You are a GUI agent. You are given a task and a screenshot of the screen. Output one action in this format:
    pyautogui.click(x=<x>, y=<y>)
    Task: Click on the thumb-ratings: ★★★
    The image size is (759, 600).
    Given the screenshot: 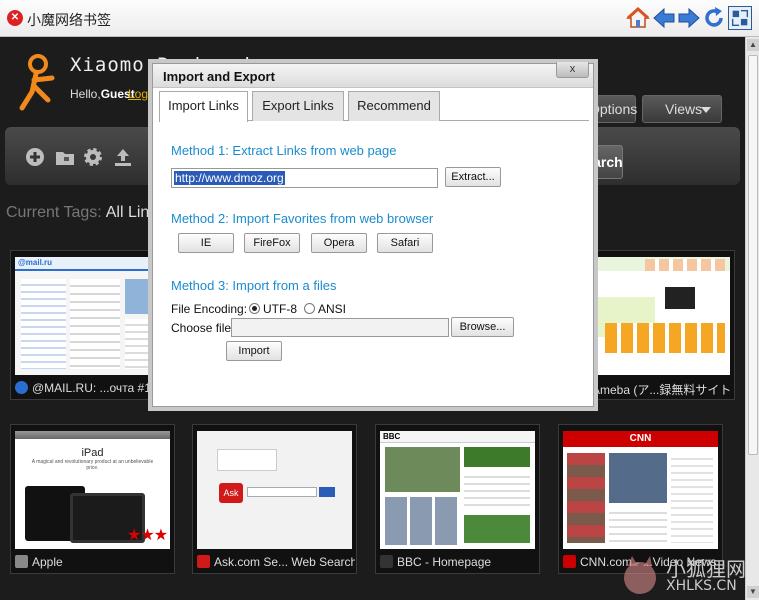 What is the action you would take?
    pyautogui.click(x=147, y=535)
    